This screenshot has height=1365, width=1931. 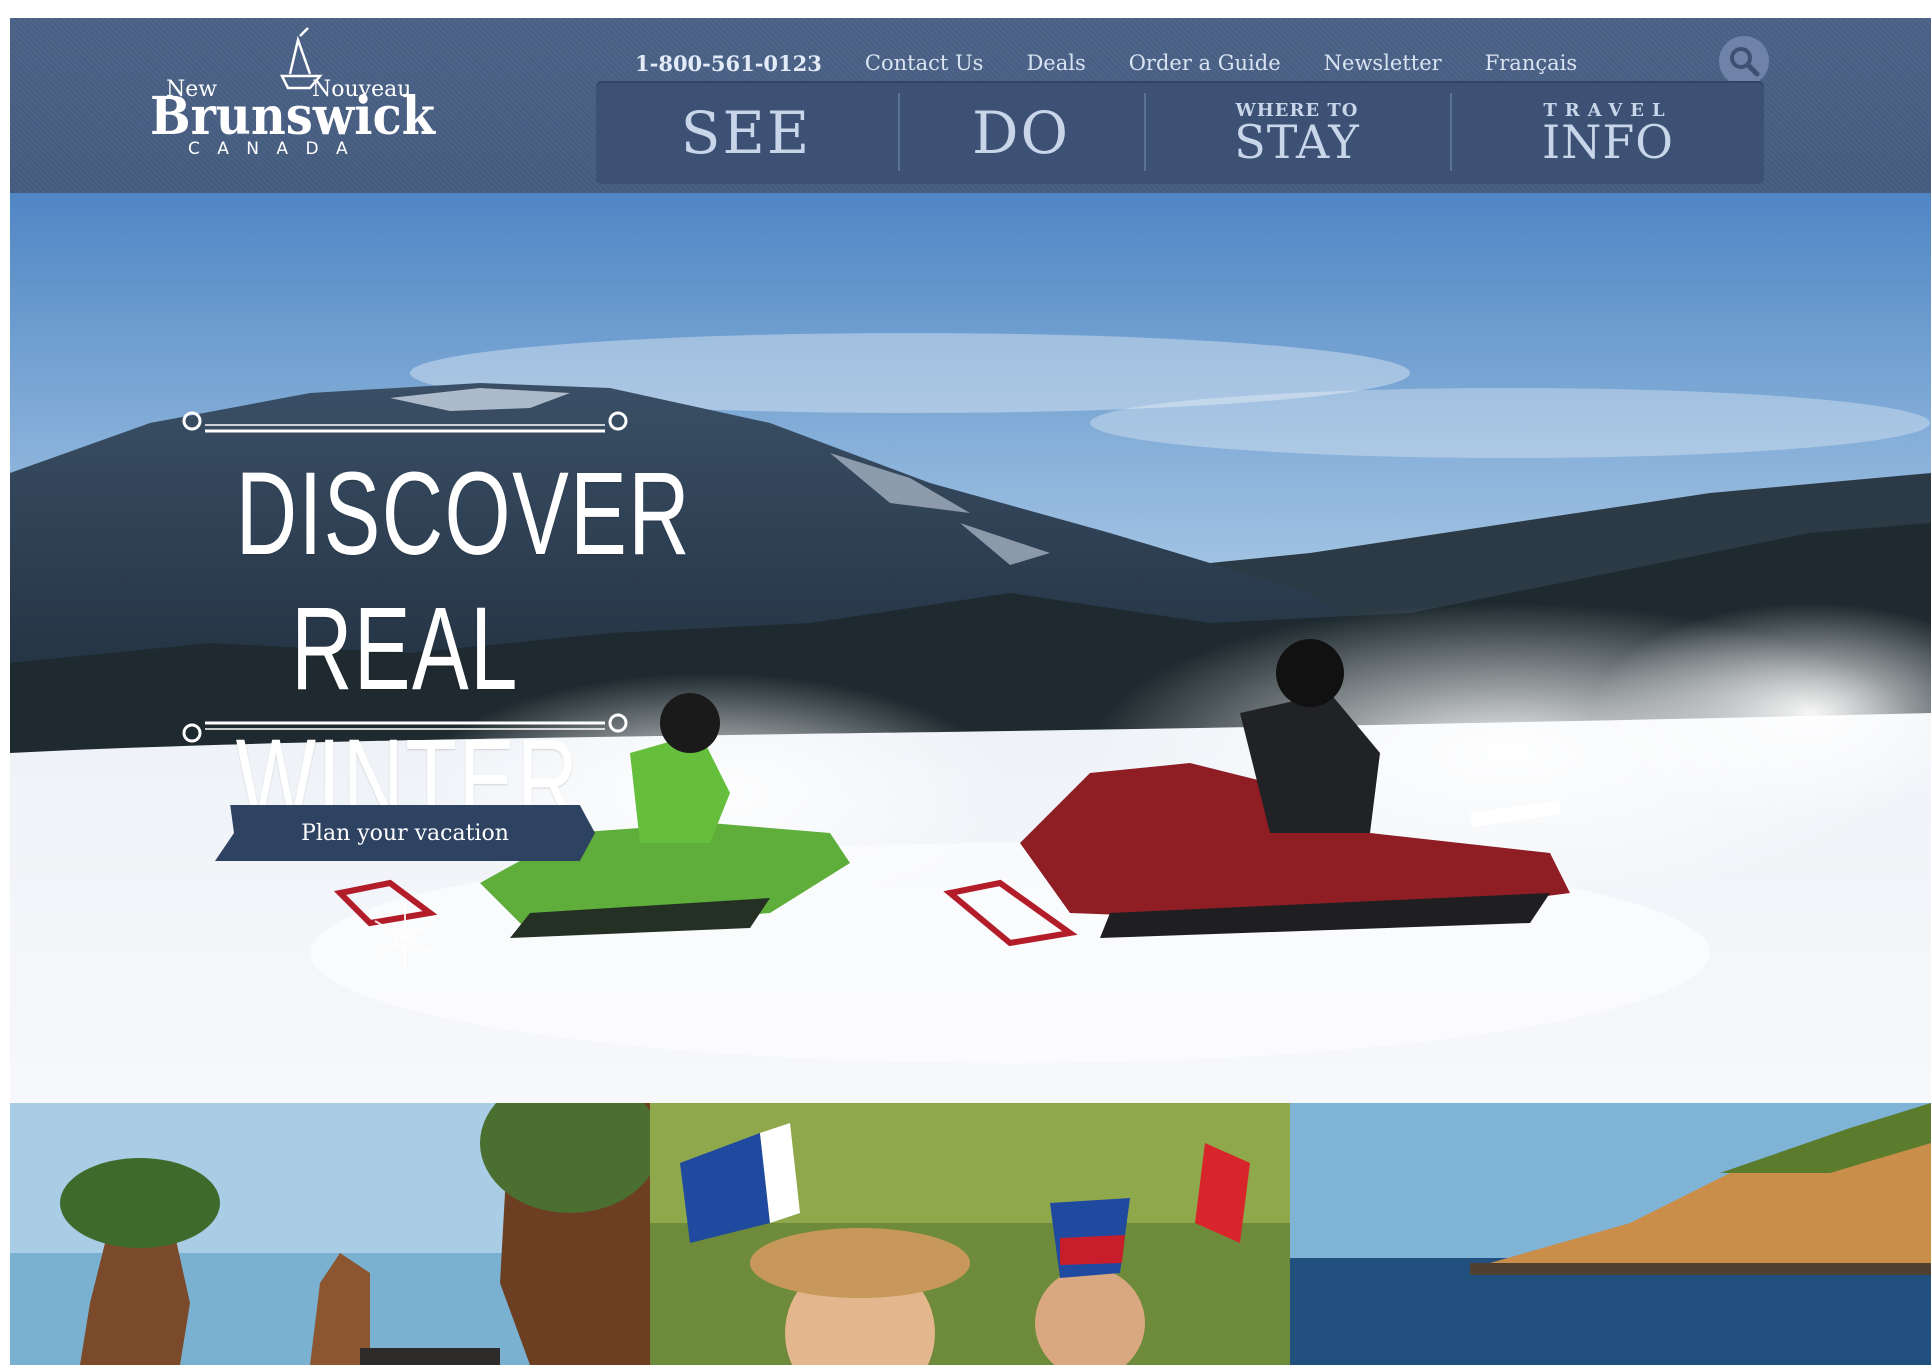 I want to click on hopewell-rocks-image, so click(x=330, y=1234).